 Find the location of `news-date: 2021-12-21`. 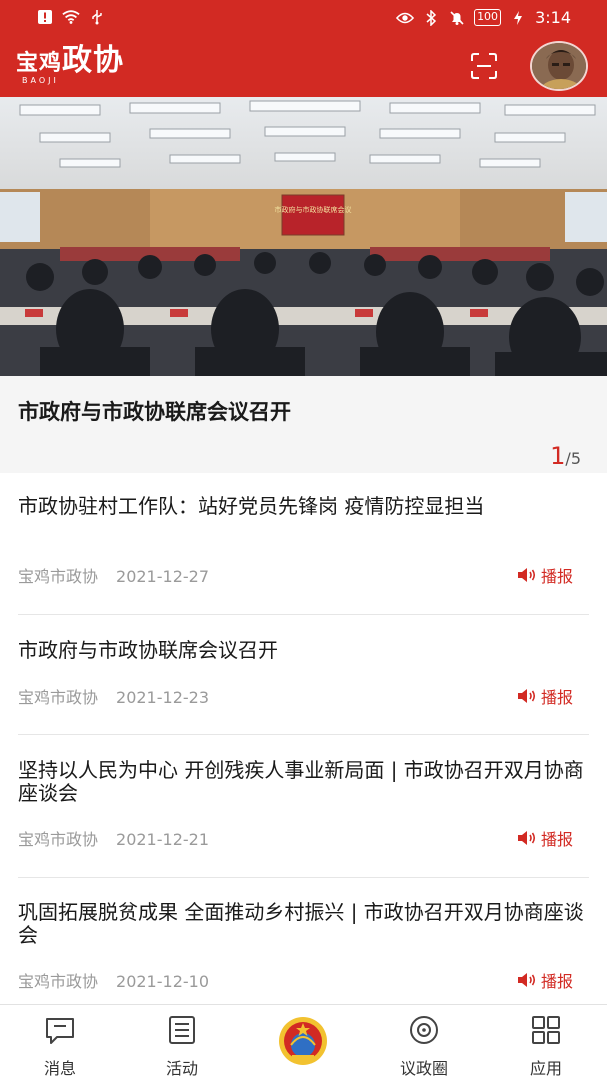

news-date: 2021-12-21 is located at coordinates (162, 839).